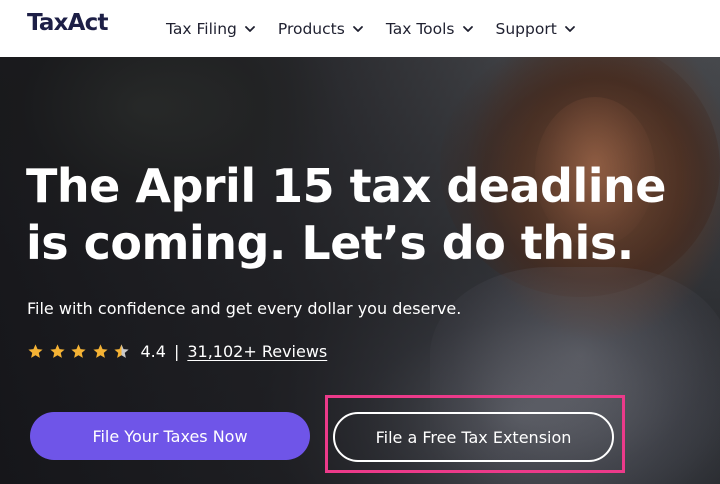 Image resolution: width=720 pixels, height=484 pixels. Describe the element at coordinates (526, 28) in the screenshot. I see `nav-item-label: Support` at that location.